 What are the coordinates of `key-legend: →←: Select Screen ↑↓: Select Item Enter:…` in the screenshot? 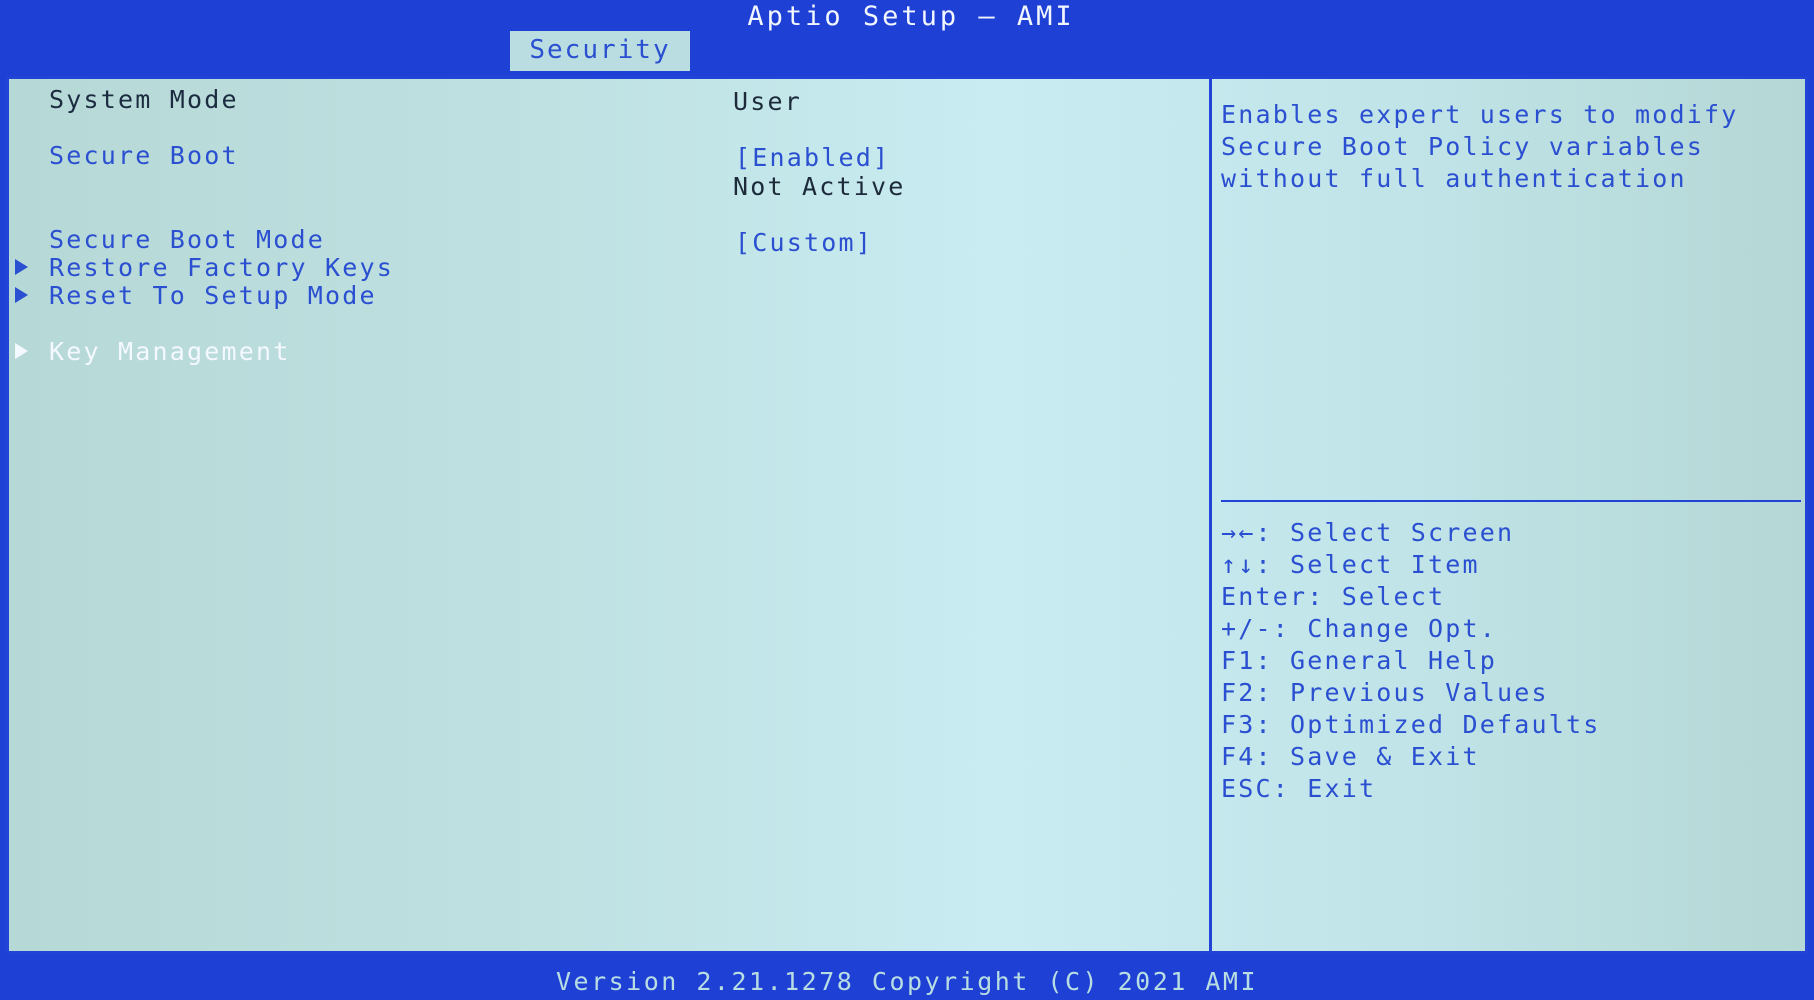 It's located at (1411, 661).